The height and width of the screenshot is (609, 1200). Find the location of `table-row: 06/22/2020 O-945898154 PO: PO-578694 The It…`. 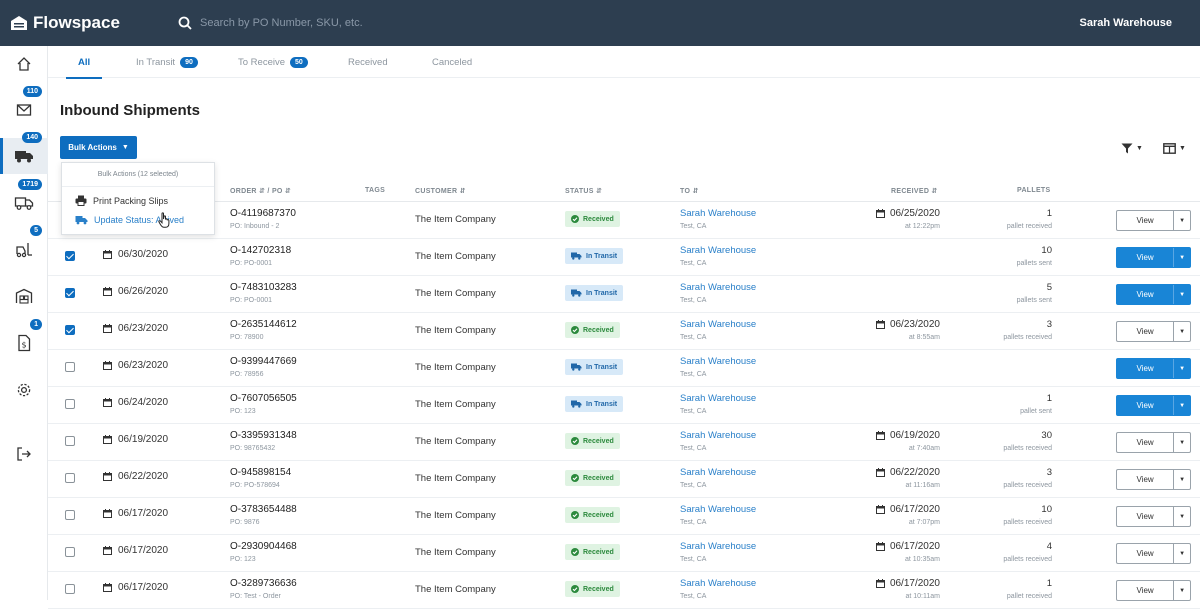

table-row: 06/22/2020 O-945898154 PO: PO-578694 The It… is located at coordinates (624, 479).